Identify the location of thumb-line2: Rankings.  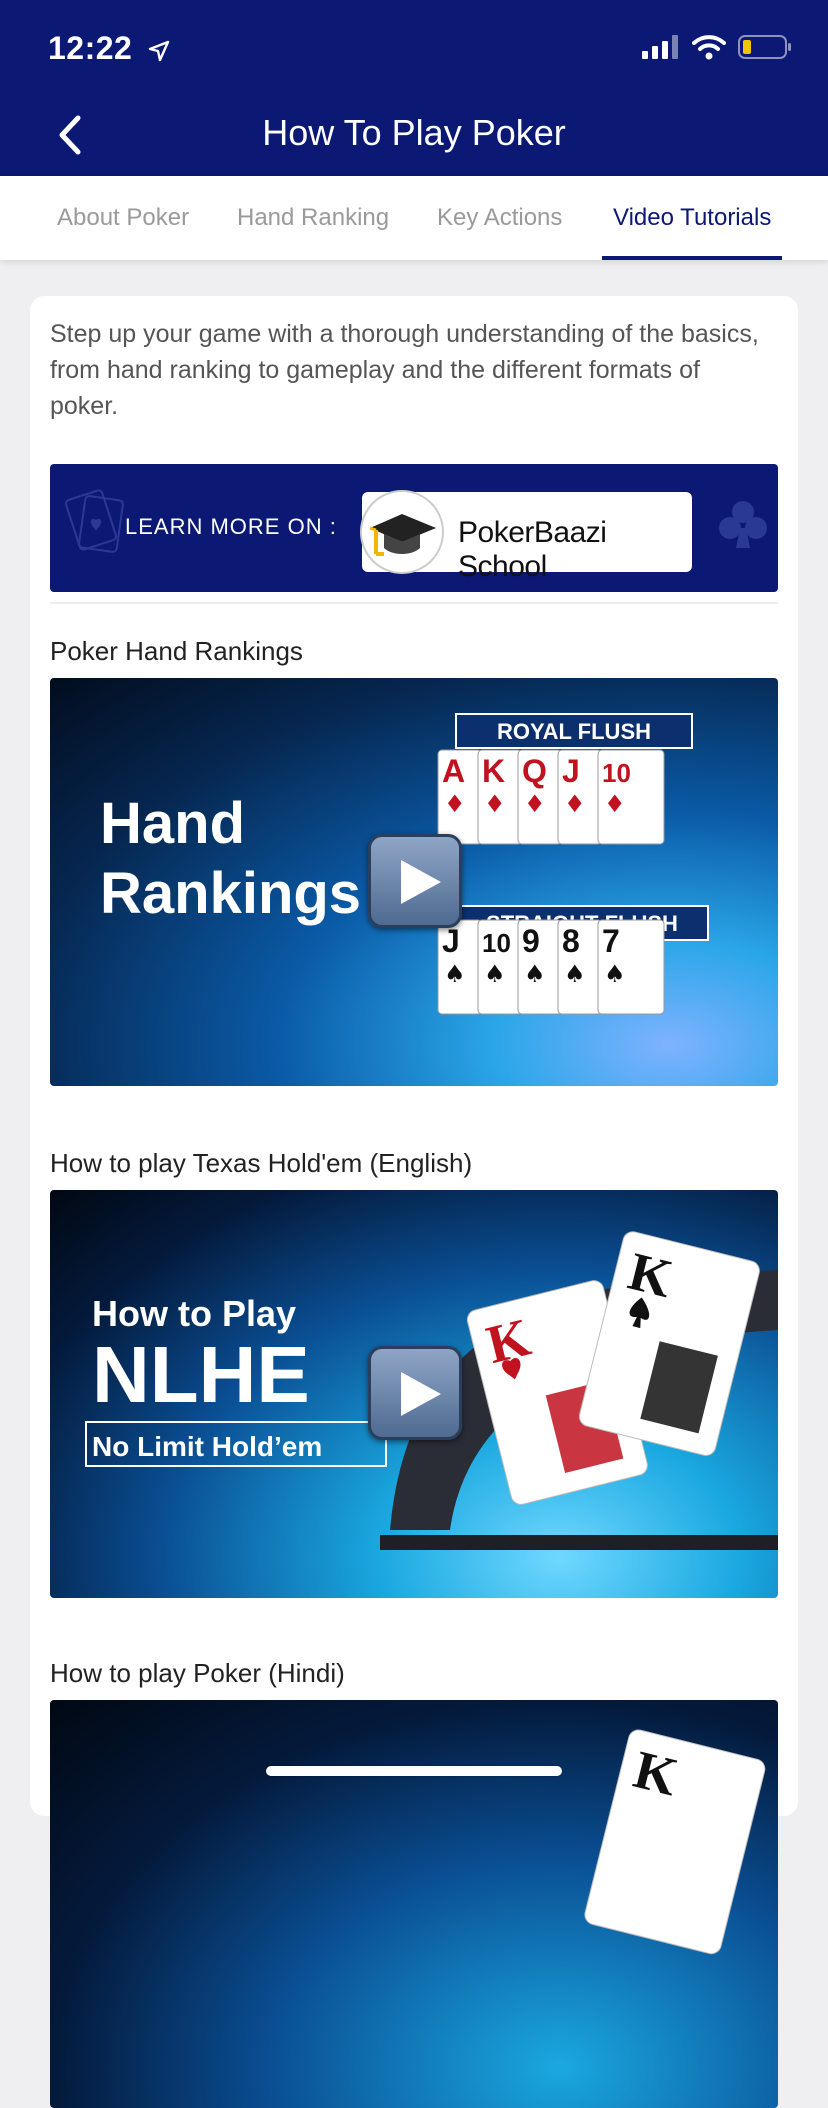
(230, 893).